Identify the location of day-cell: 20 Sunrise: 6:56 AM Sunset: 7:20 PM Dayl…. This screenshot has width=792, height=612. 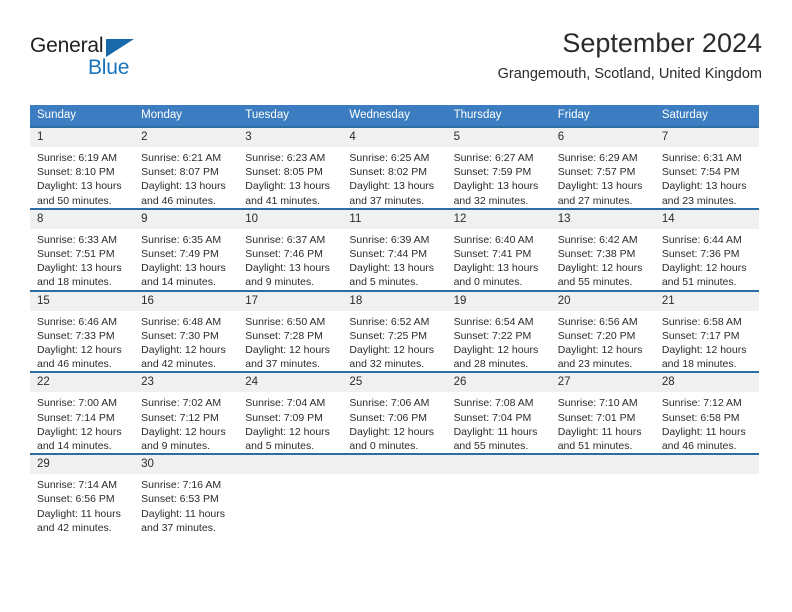
(602, 330).